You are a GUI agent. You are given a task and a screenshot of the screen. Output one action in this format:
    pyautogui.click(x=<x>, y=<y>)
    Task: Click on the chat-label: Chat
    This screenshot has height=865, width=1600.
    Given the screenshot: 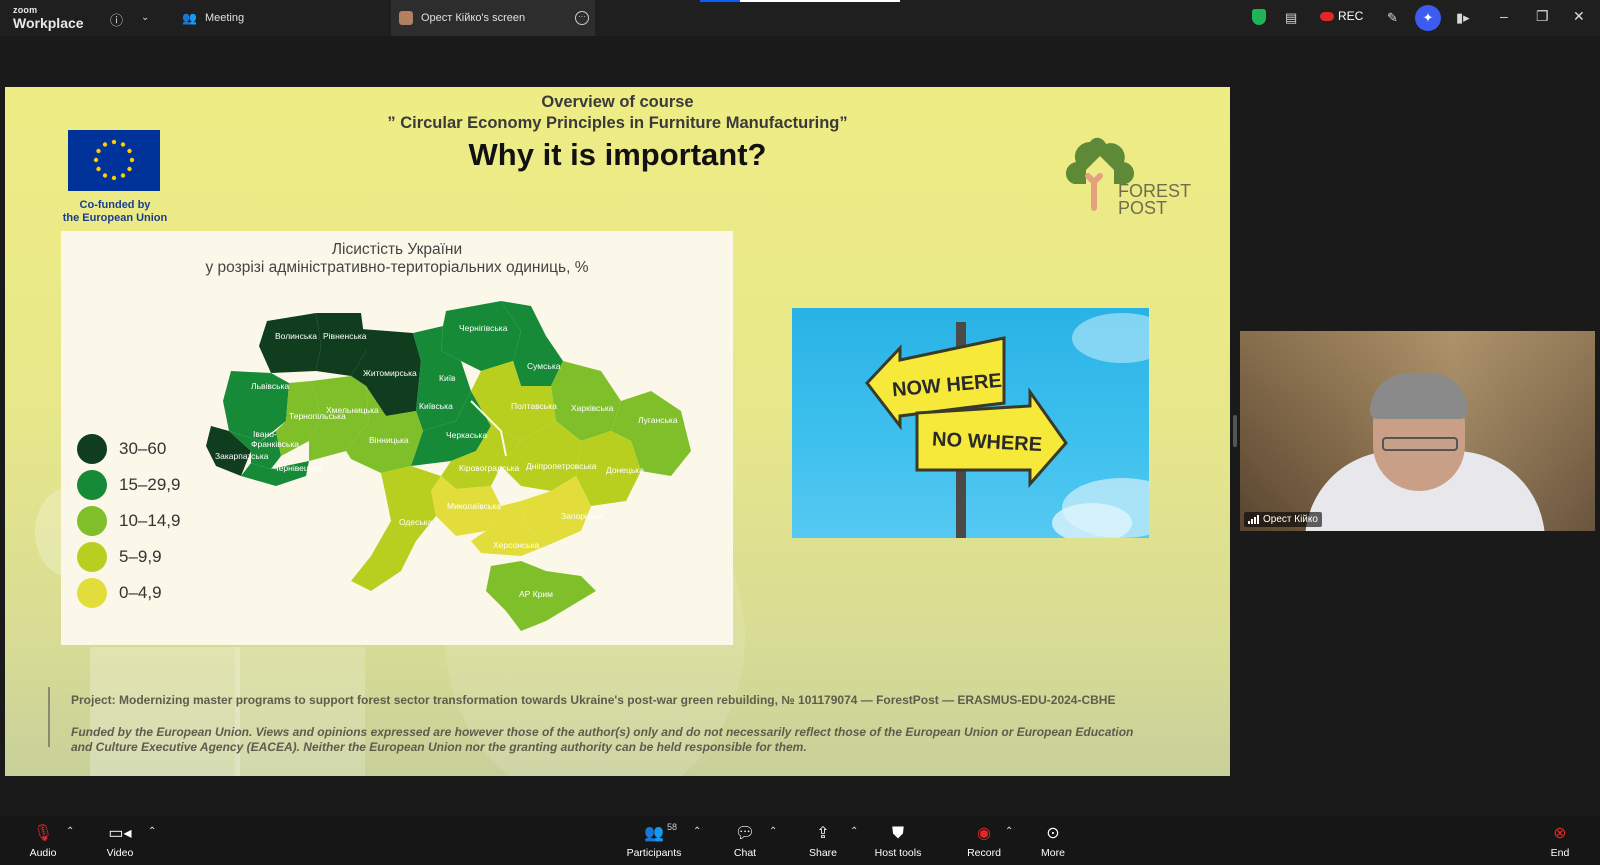 What is the action you would take?
    pyautogui.click(x=745, y=853)
    